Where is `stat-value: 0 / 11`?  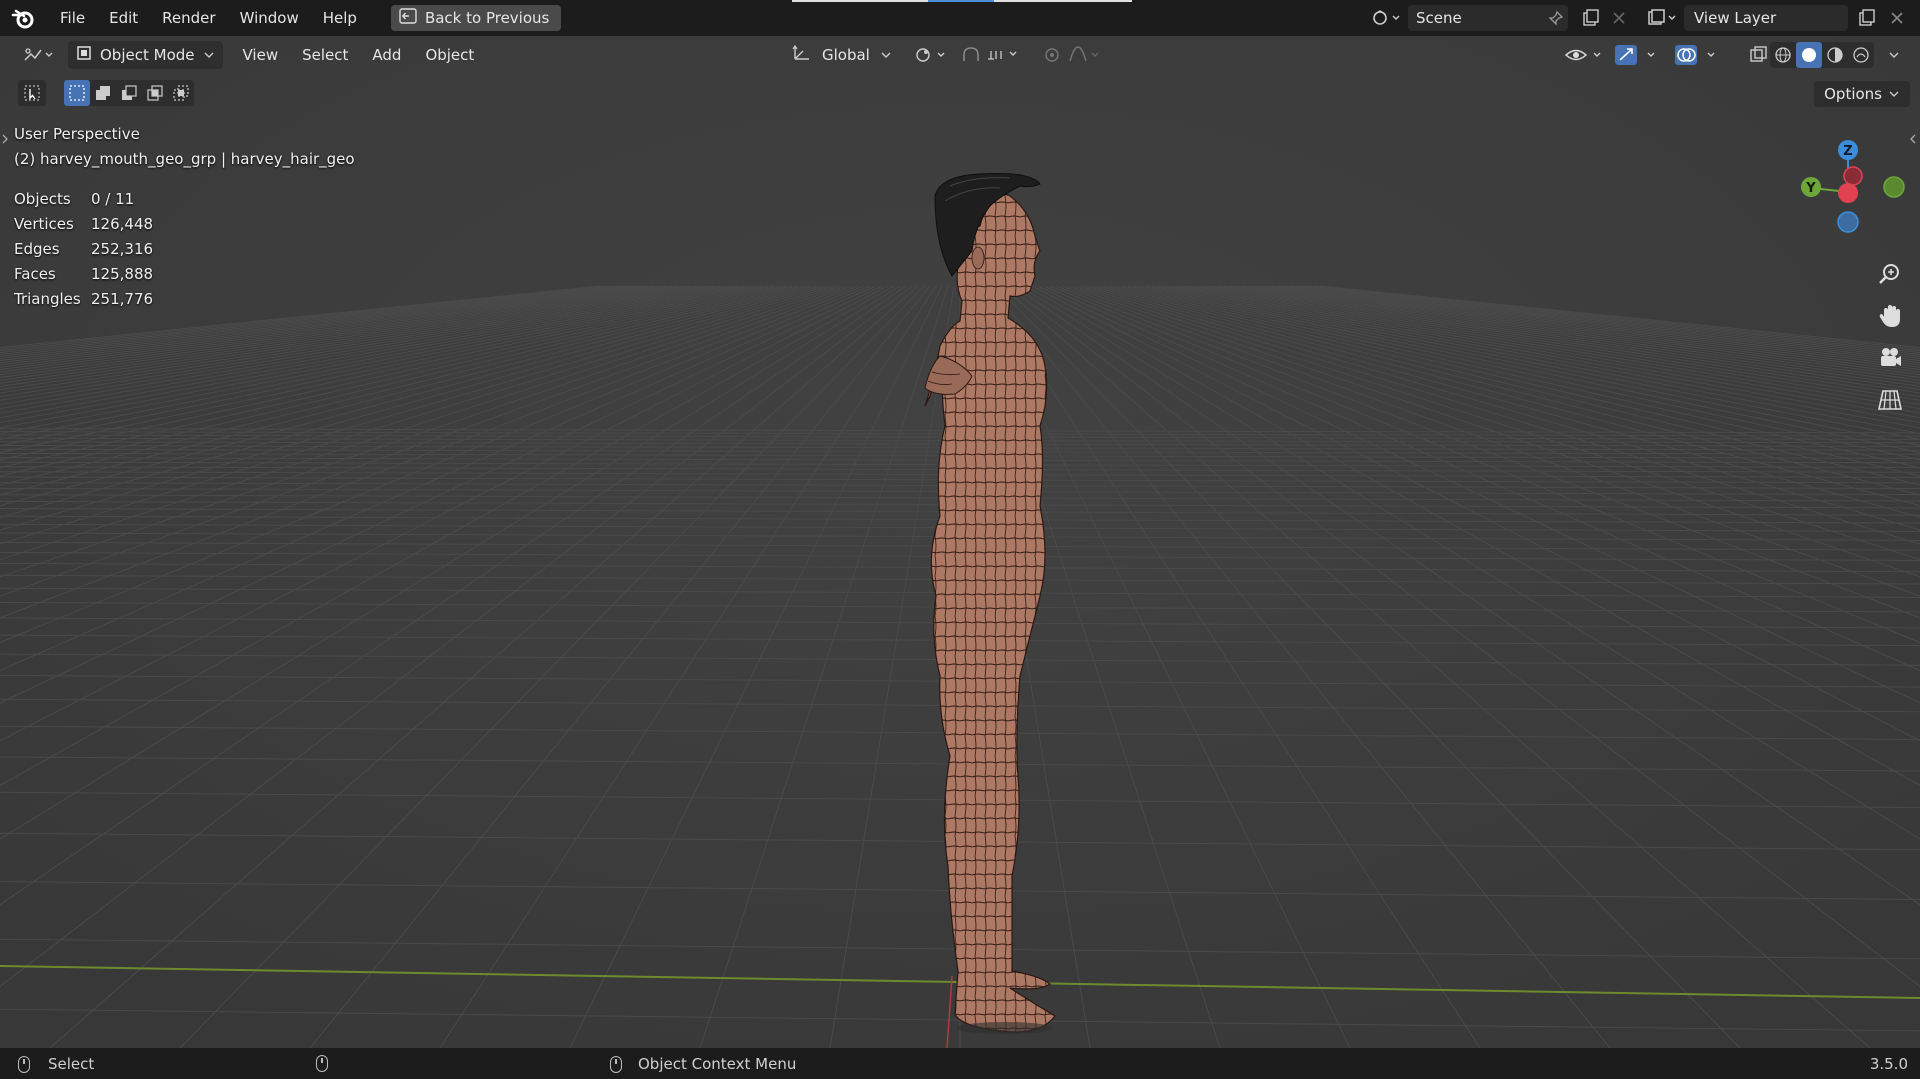 stat-value: 0 / 11 is located at coordinates (113, 199).